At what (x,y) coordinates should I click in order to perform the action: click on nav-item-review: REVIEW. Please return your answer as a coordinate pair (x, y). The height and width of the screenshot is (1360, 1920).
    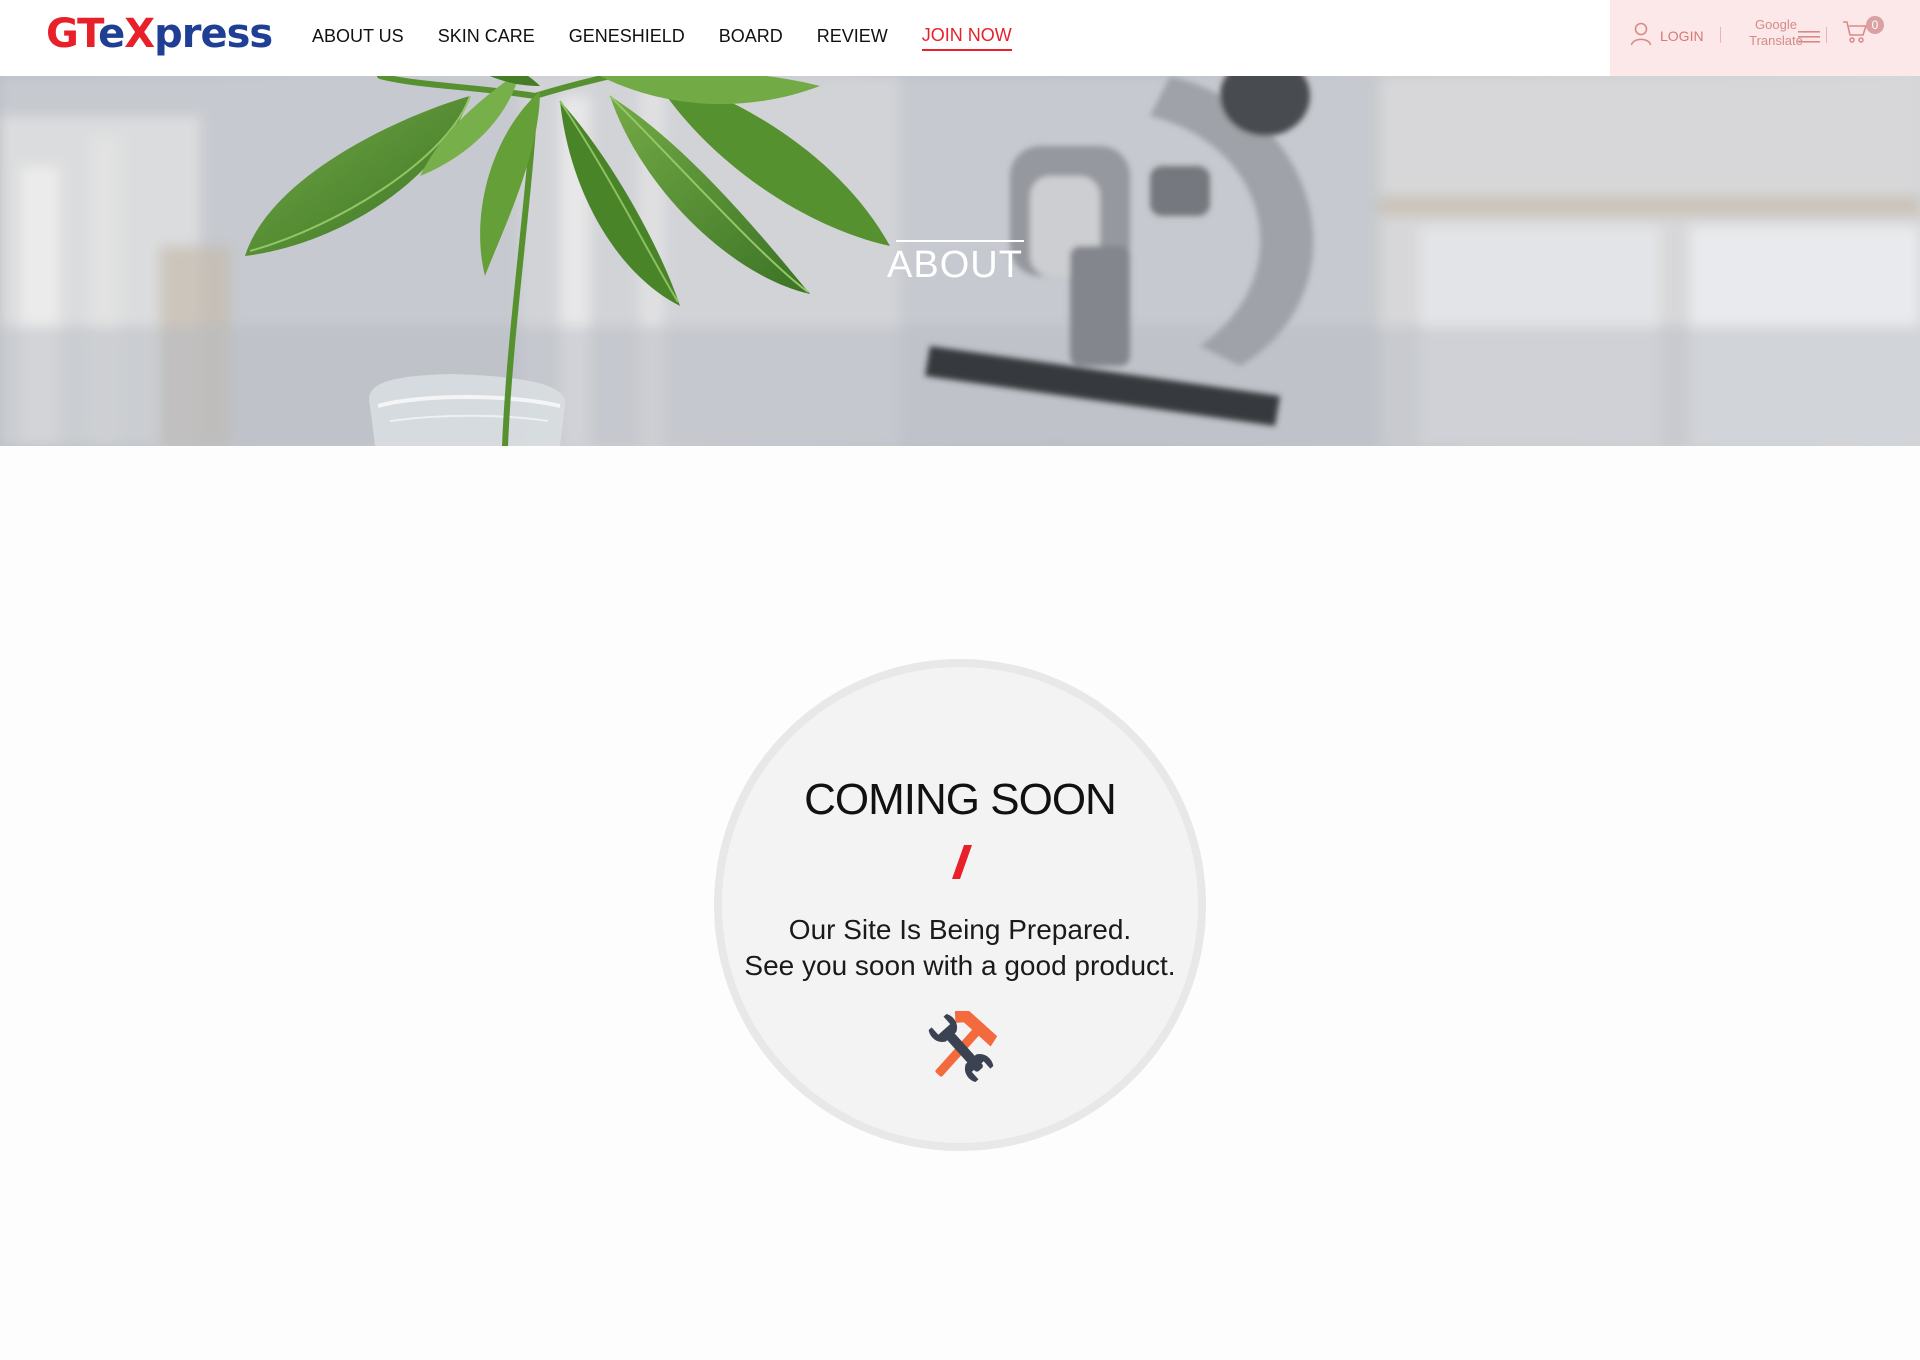
    Looking at the image, I should click on (852, 38).